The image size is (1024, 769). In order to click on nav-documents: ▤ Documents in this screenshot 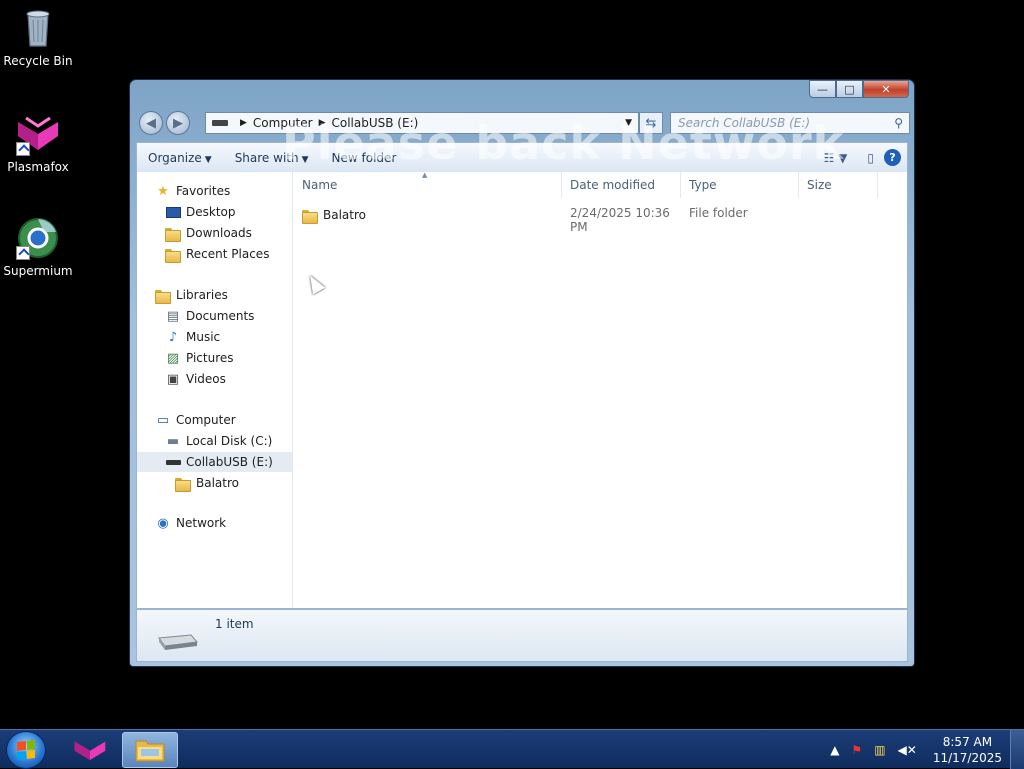, I will do `click(214, 316)`.